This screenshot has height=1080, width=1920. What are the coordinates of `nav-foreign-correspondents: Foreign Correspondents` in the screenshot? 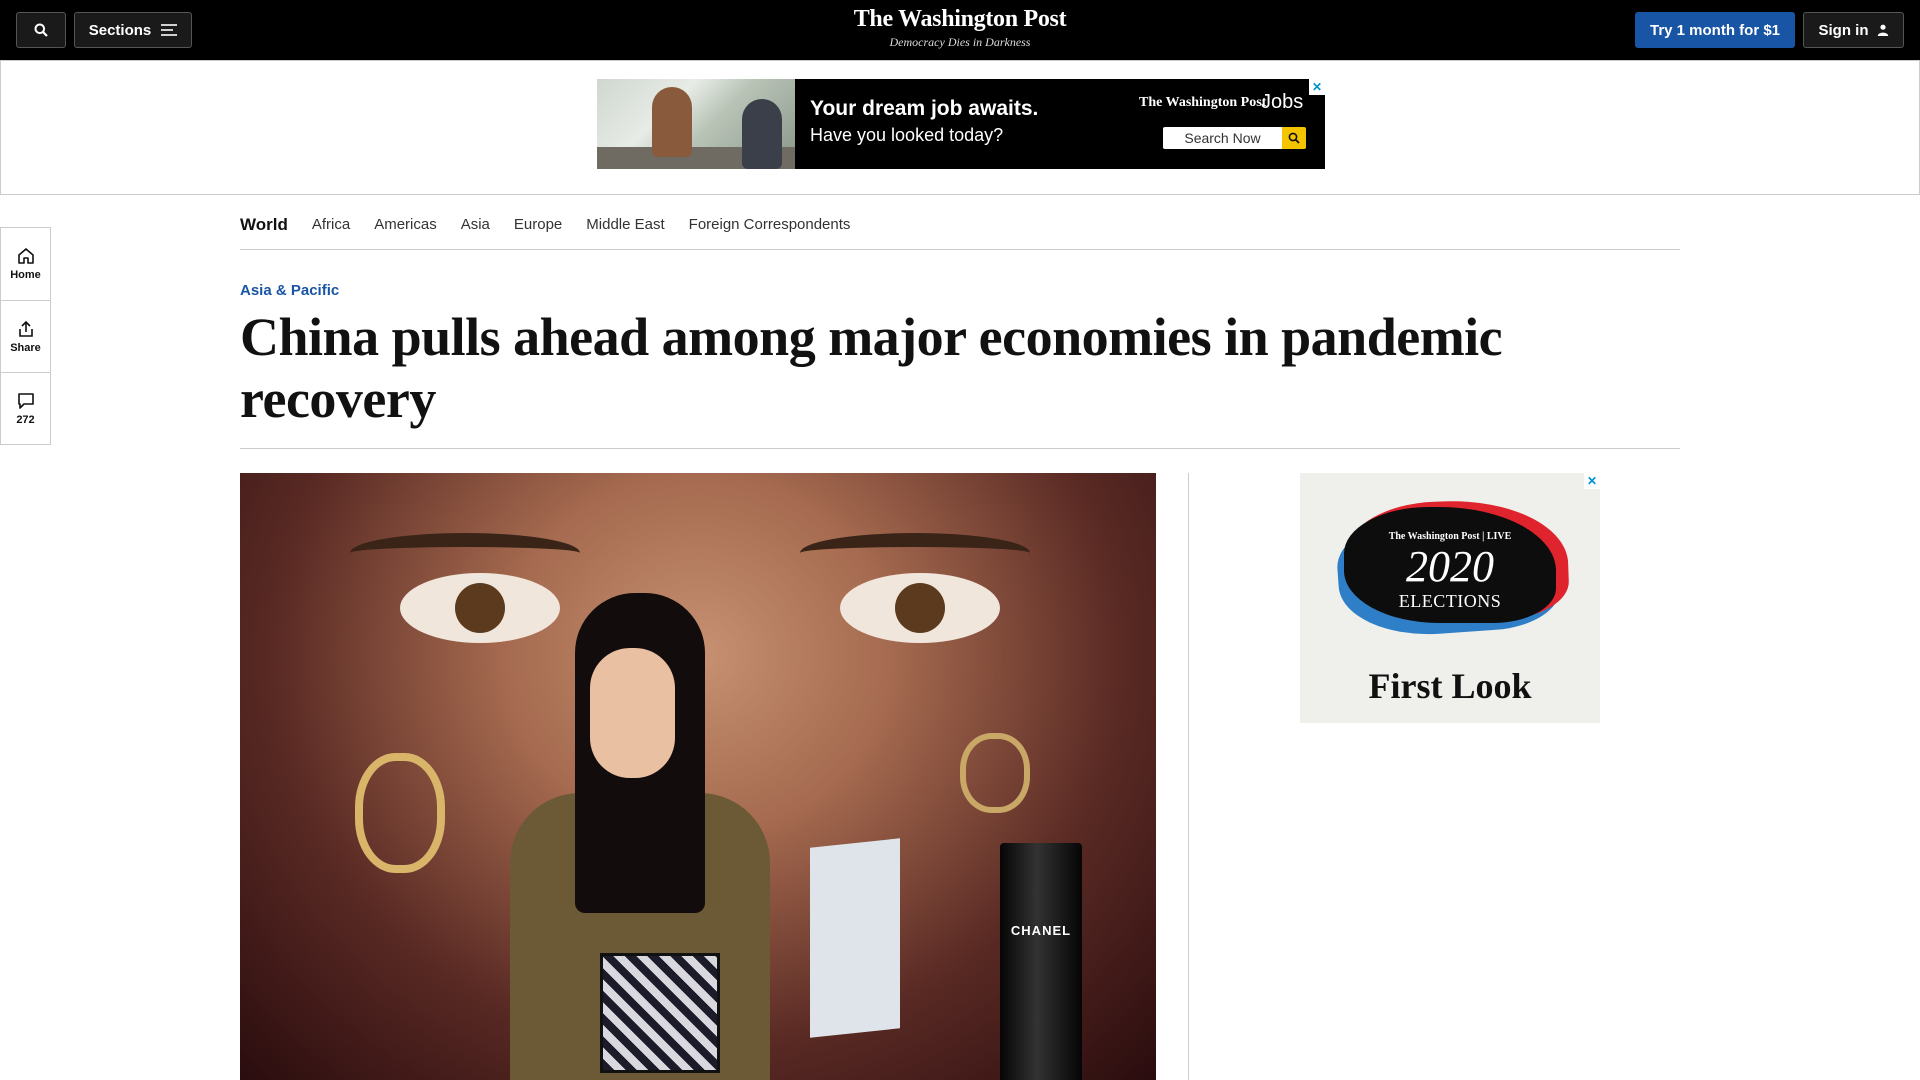 It's located at (770, 224).